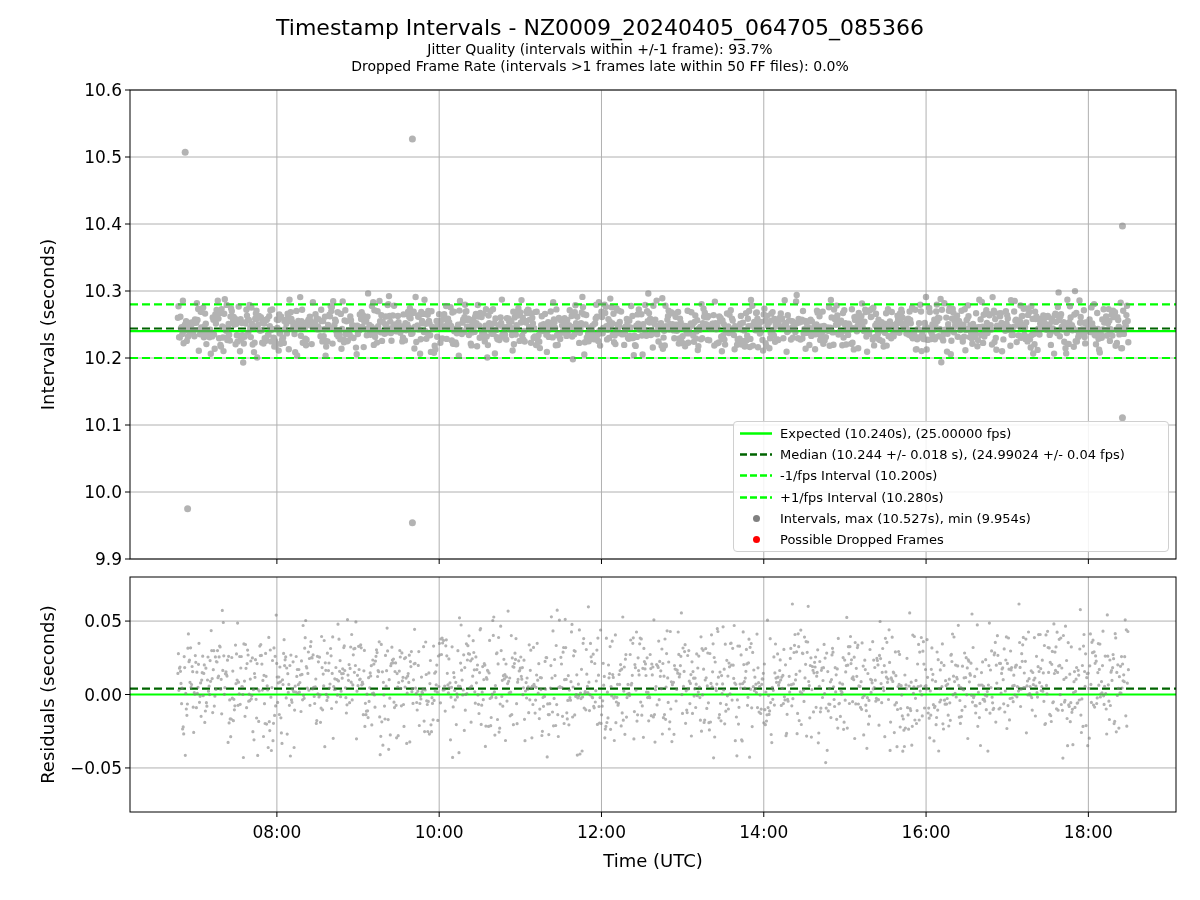 The image size is (1200, 900). I want to click on y-axis-label: Intervals (seconds), so click(47, 324).